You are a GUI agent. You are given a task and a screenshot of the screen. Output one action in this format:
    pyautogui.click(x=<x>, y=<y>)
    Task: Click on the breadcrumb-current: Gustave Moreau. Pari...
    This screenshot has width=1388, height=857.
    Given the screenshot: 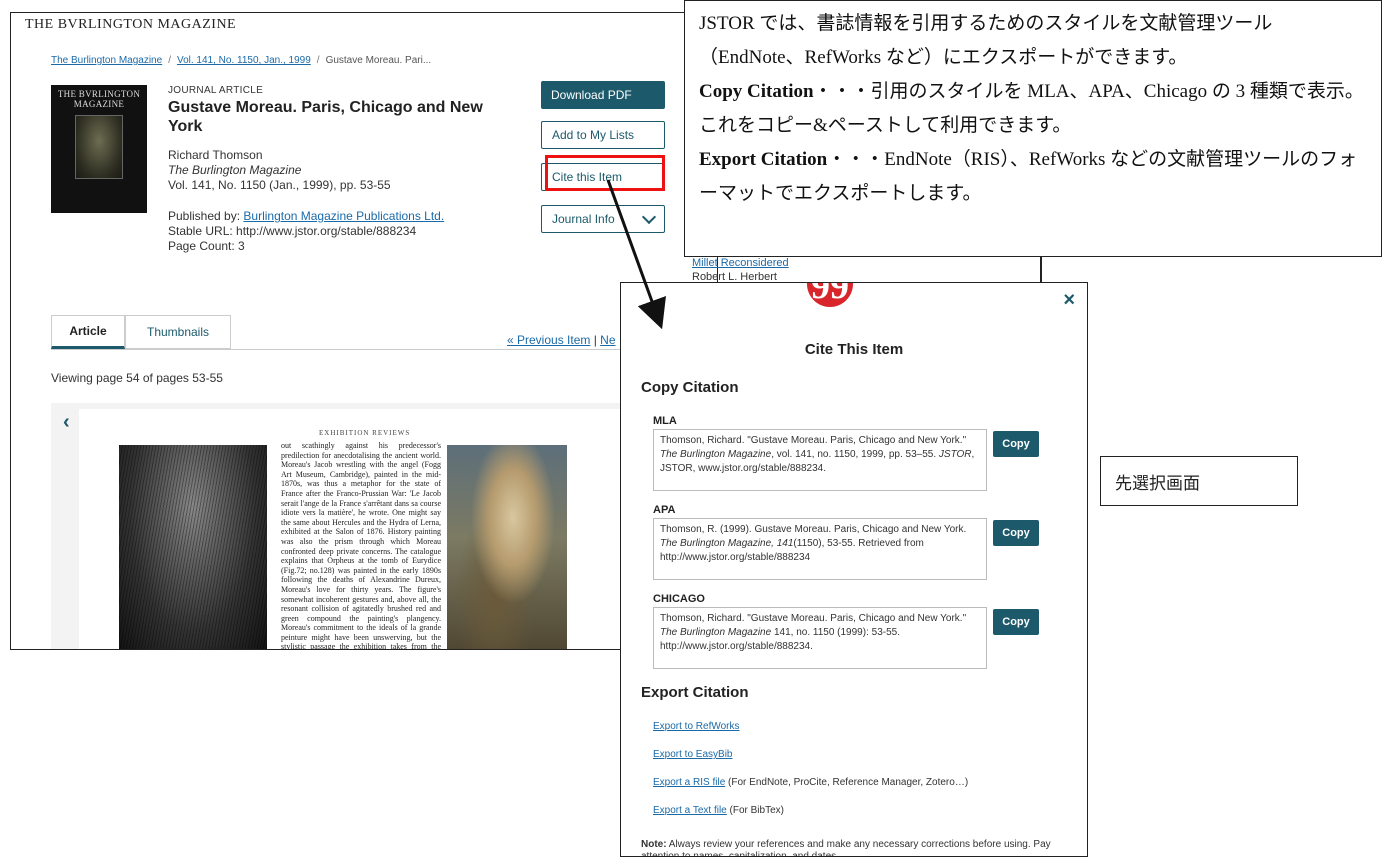 What is the action you would take?
    pyautogui.click(x=378, y=60)
    